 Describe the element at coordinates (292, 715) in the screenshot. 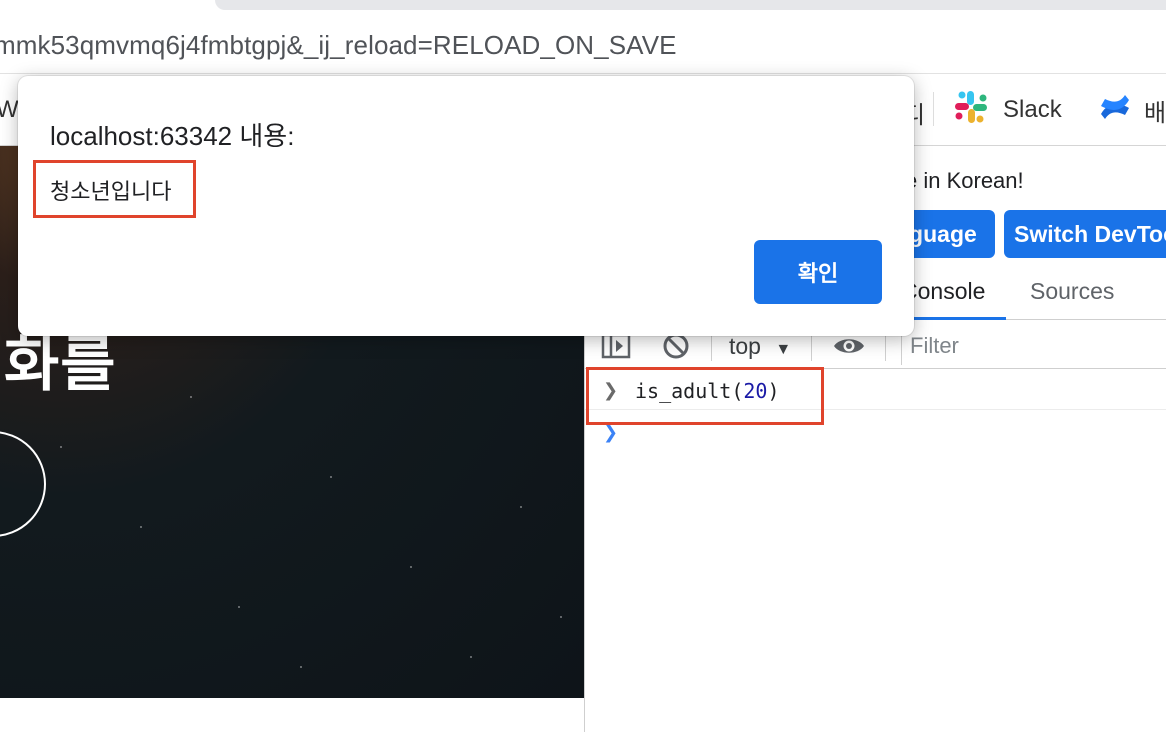

I see `page-below-hero` at that location.